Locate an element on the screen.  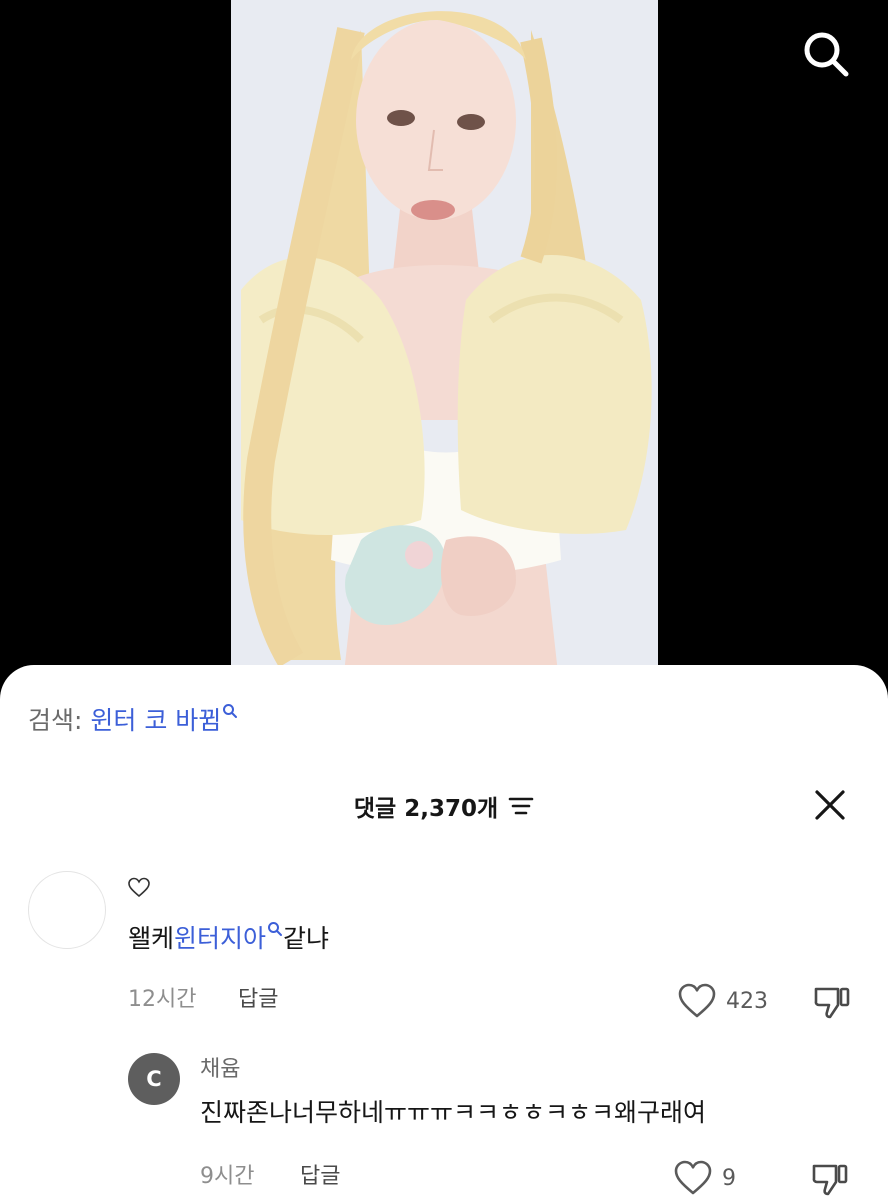
search-button is located at coordinates (826, 54).